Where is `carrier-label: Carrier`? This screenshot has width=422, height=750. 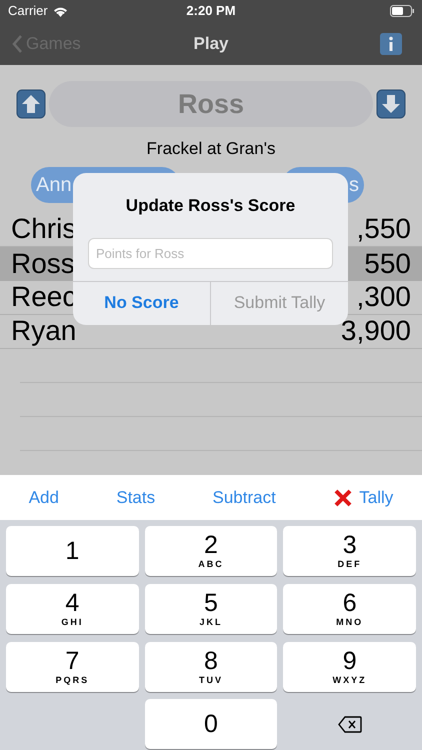 carrier-label: Carrier is located at coordinates (28, 11).